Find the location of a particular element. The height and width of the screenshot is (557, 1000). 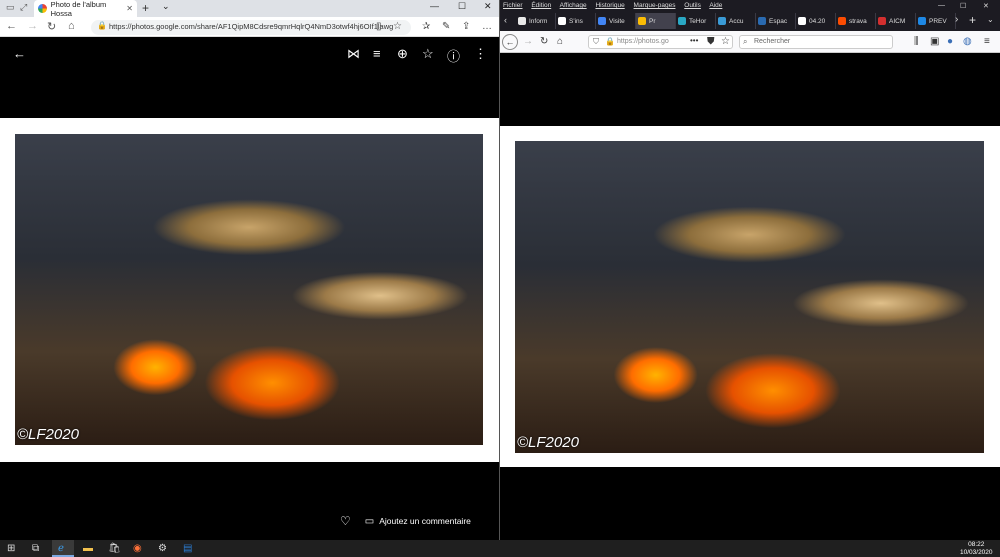

google-photos-icon is located at coordinates (42, 8).